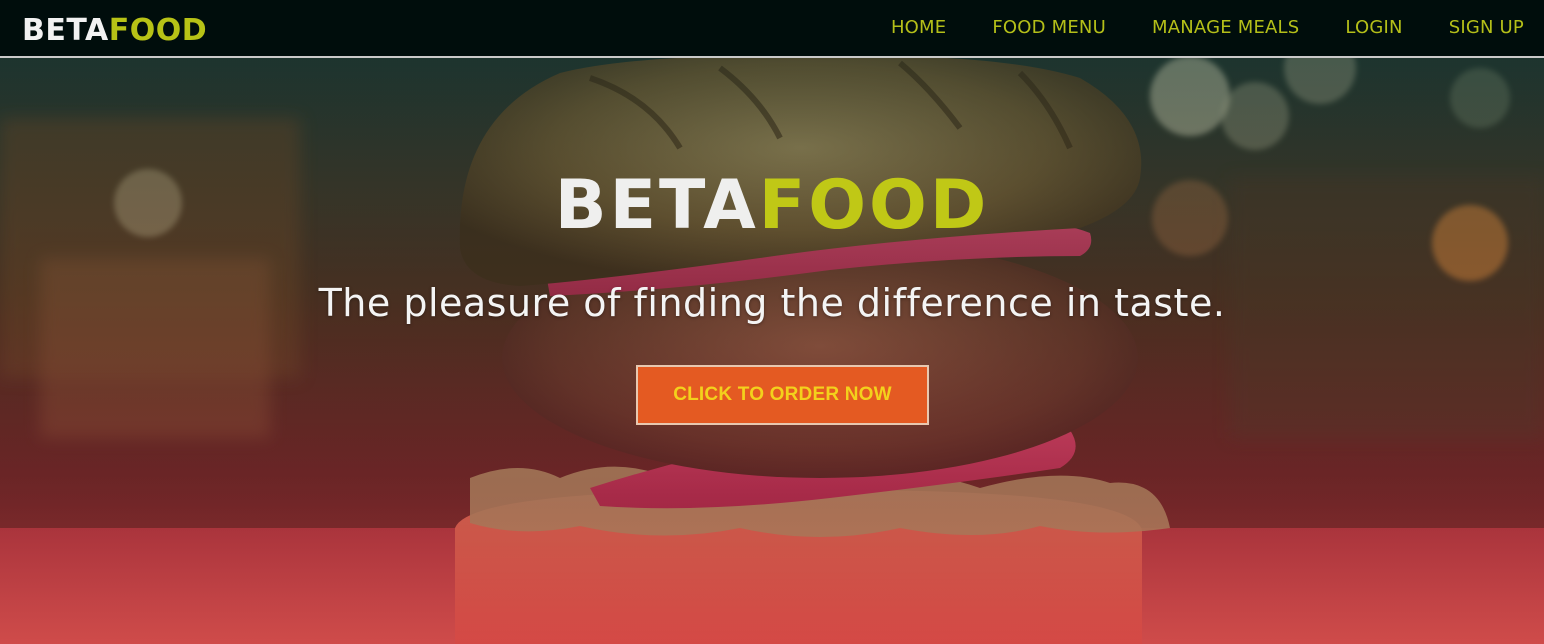 The height and width of the screenshot is (644, 1544). I want to click on order-now-button: CLICK TO ORDER NOW, so click(782, 395).